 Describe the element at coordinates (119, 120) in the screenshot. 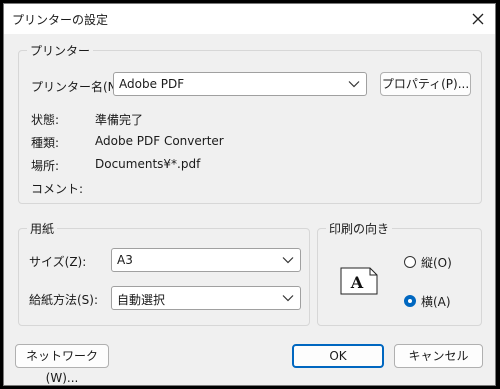

I see `status-value: 準備完了` at that location.